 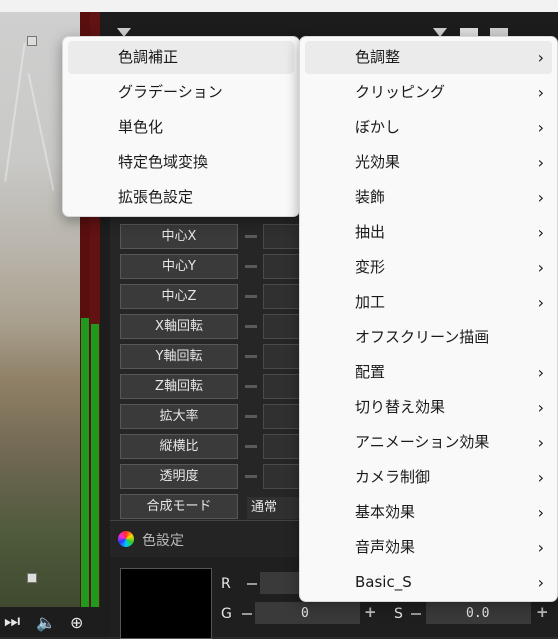 I want to click on main-menu-item-label: 切り替え効果, so click(x=400, y=407).